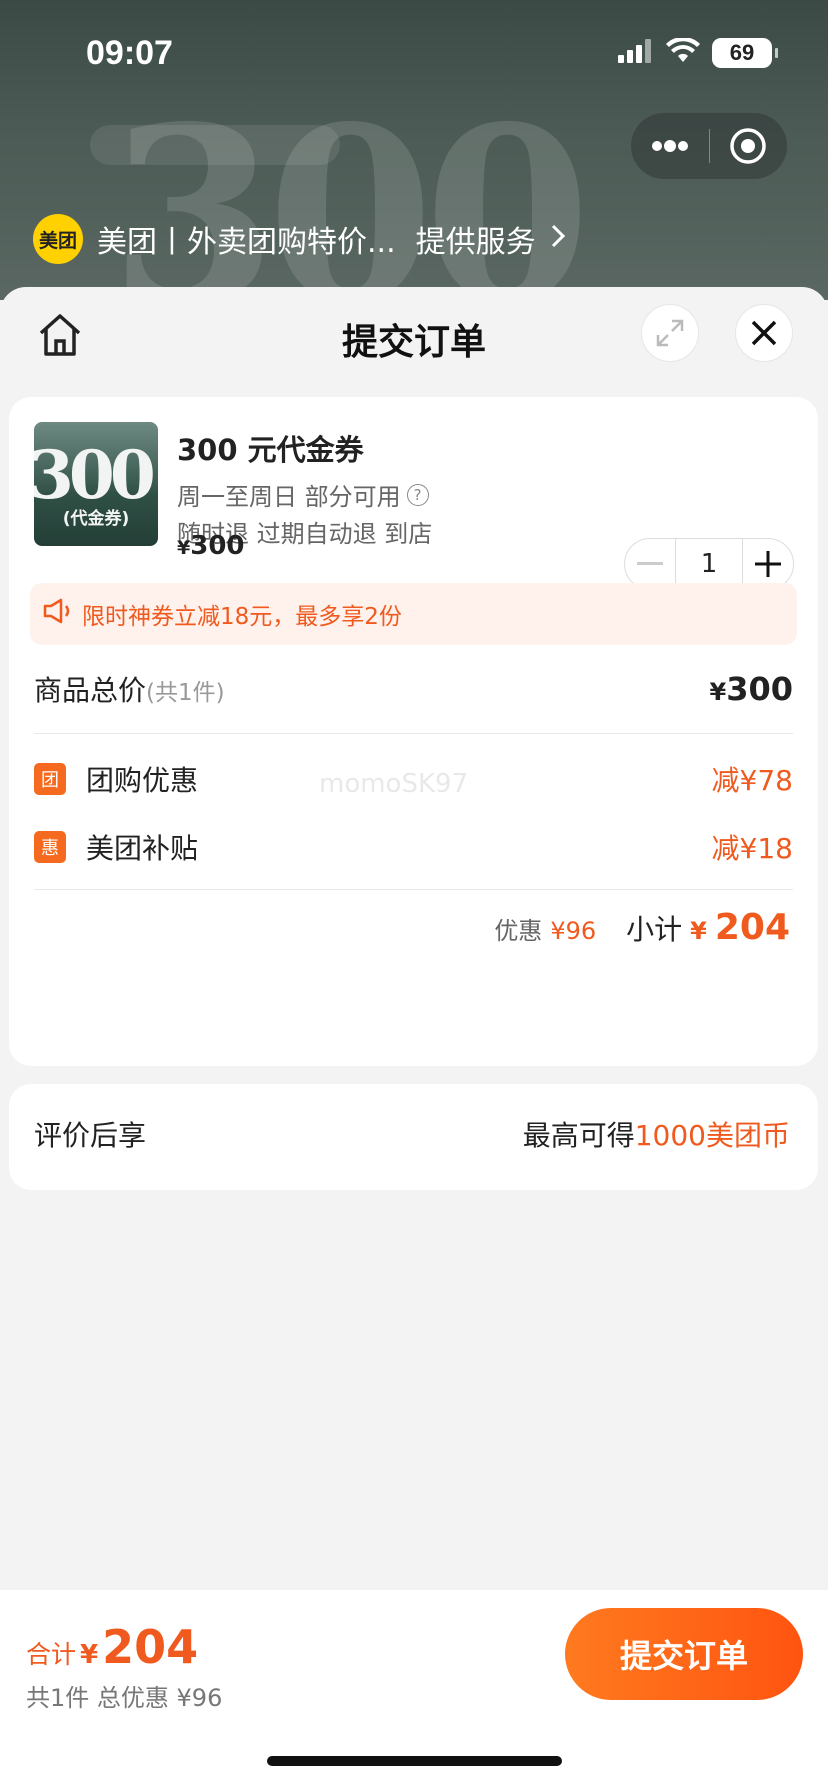  I want to click on reward-value: 1000美团币, so click(712, 1135).